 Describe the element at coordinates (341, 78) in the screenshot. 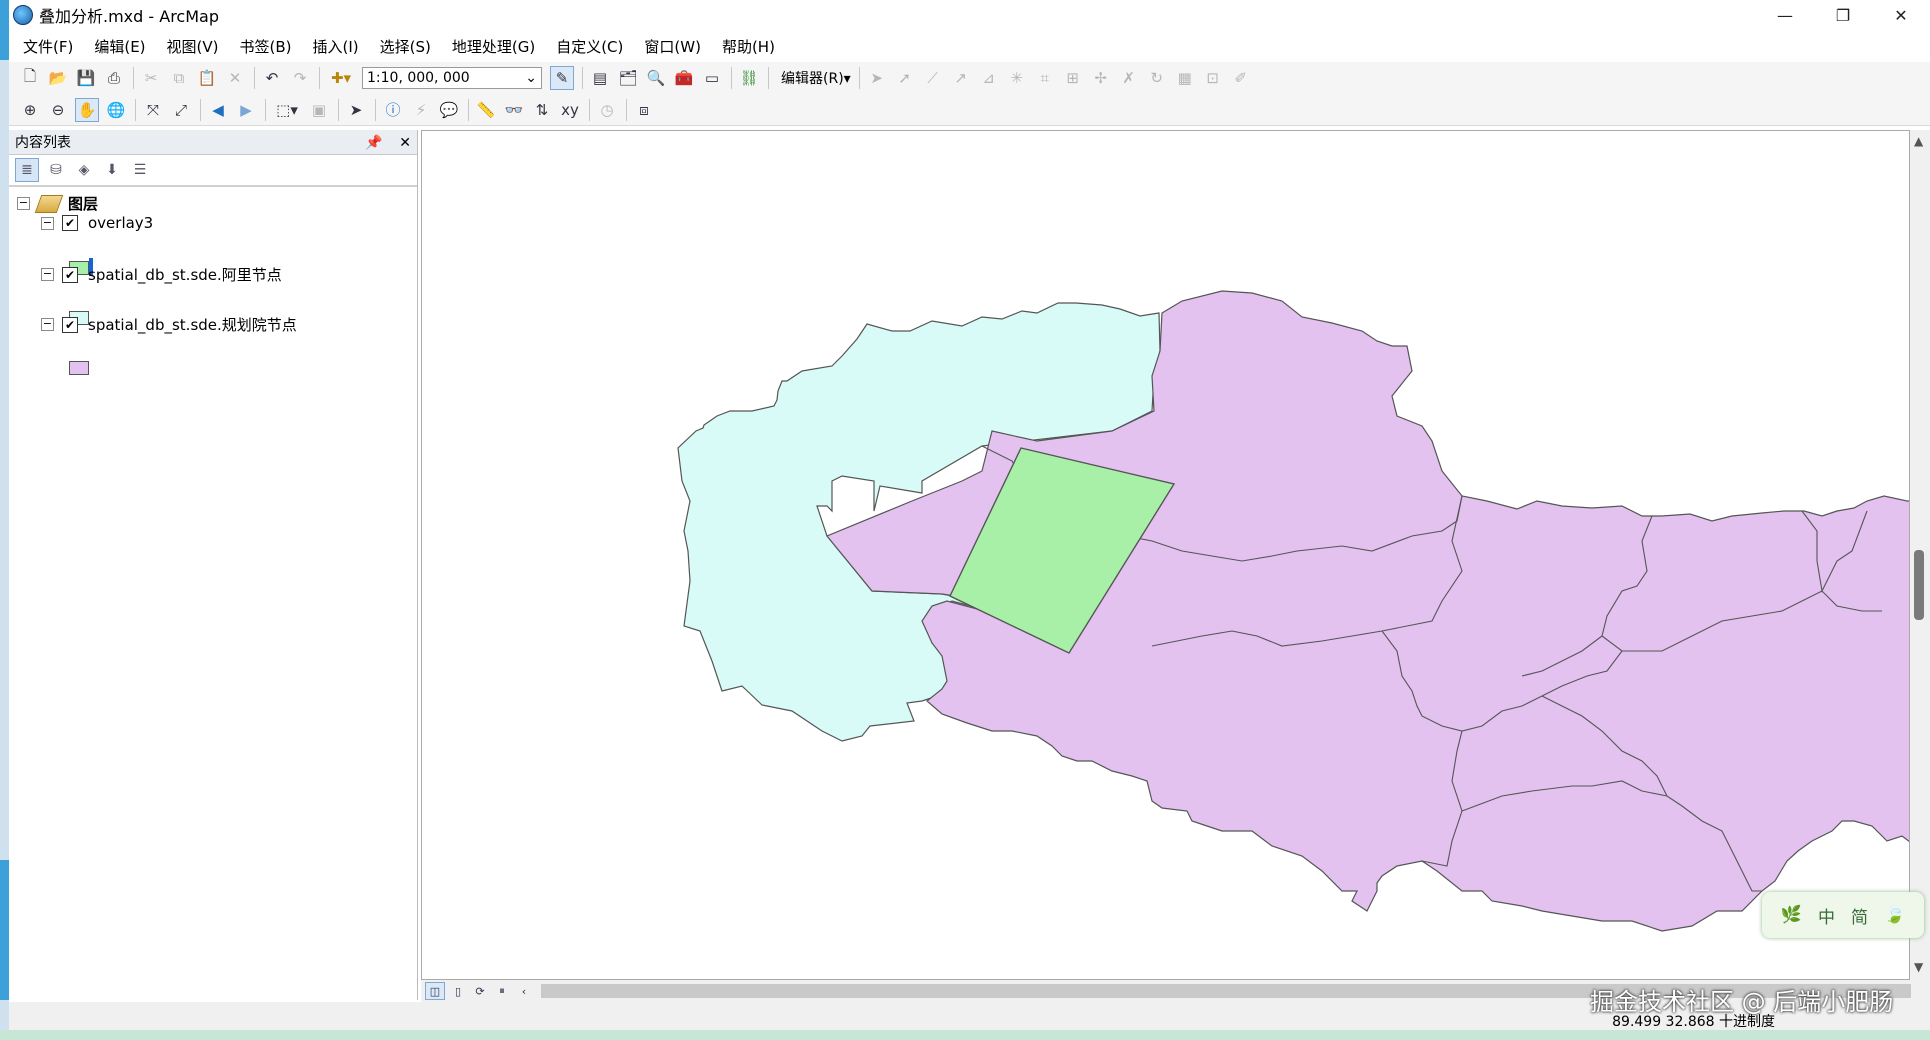

I see `add-data-icon: ✚▾` at that location.